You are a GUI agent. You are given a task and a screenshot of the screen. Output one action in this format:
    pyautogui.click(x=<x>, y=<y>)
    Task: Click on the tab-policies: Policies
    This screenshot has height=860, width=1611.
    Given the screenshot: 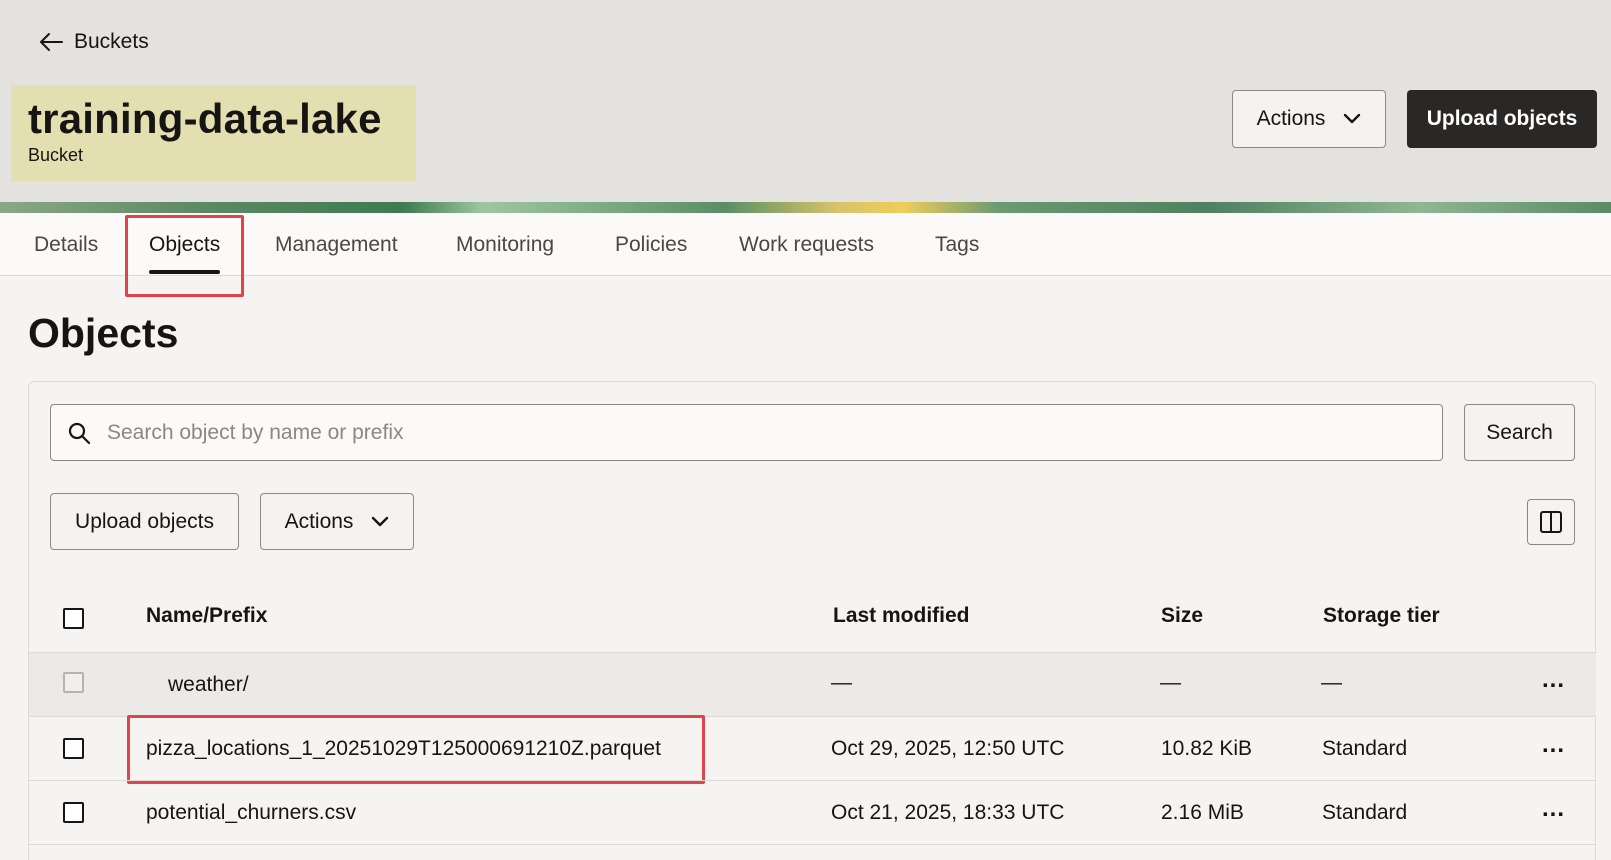 What is the action you would take?
    pyautogui.click(x=651, y=244)
    